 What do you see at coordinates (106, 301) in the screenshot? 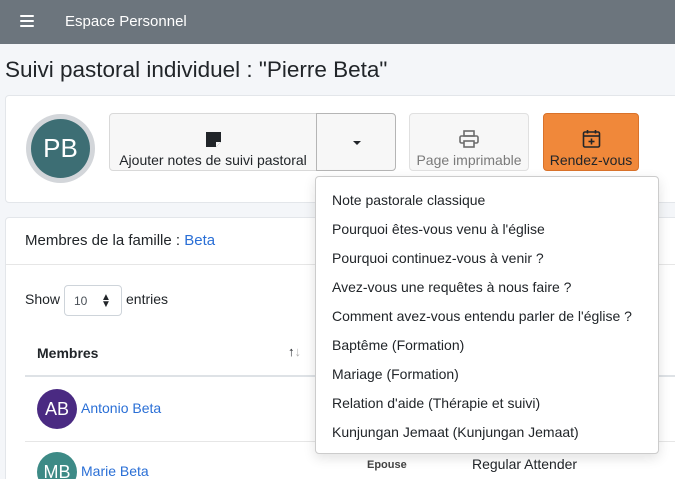
I see `select-arrows-icon: ▲ ▼` at bounding box center [106, 301].